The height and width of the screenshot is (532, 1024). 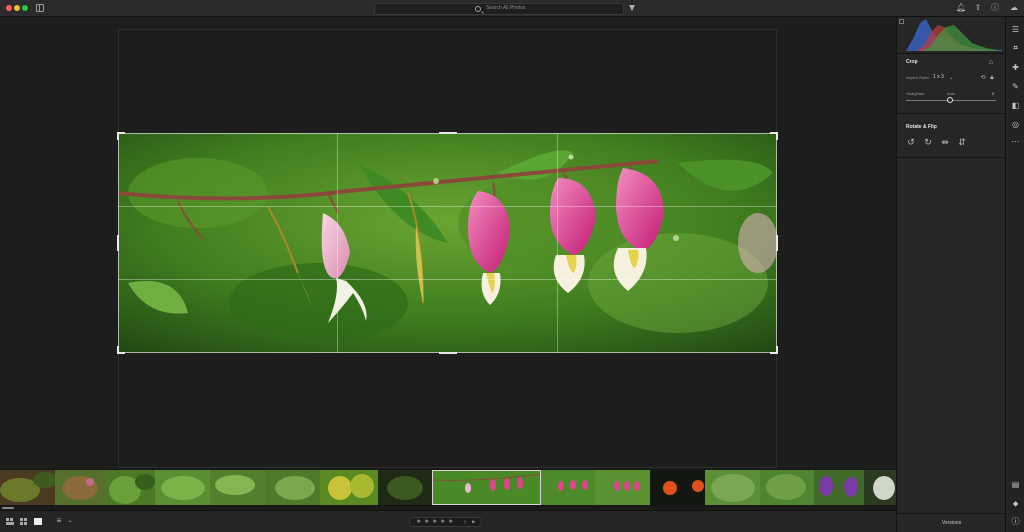 What do you see at coordinates (506, 8) in the screenshot?
I see `search-placeholder: Search All Photos` at bounding box center [506, 8].